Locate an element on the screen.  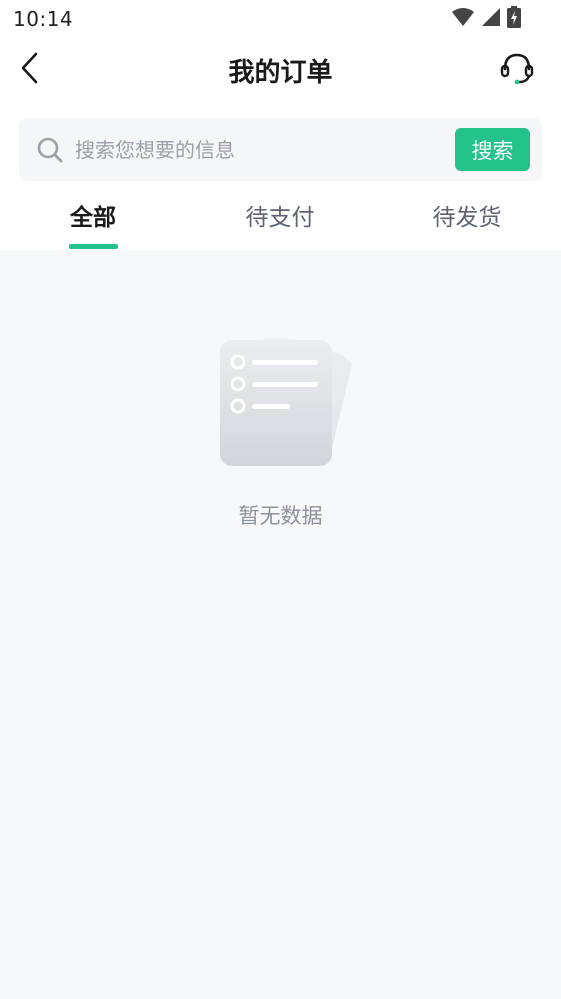
status-bar: 10:14 is located at coordinates (280, 20).